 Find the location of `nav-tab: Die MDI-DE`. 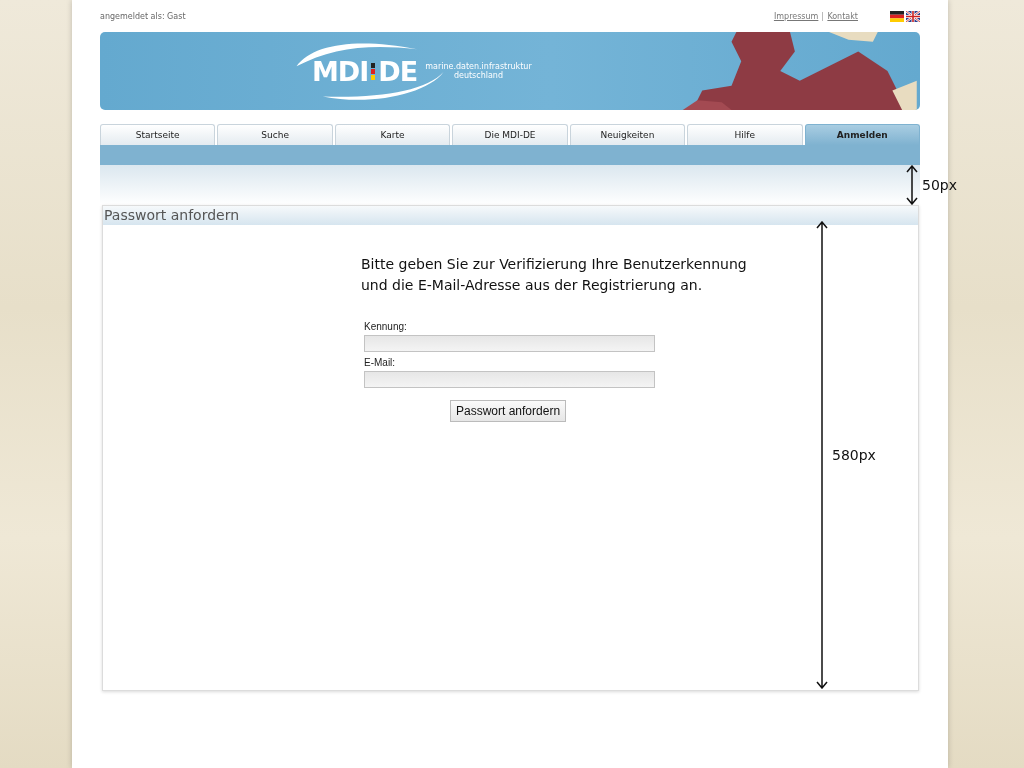

nav-tab: Die MDI-DE is located at coordinates (510, 134).